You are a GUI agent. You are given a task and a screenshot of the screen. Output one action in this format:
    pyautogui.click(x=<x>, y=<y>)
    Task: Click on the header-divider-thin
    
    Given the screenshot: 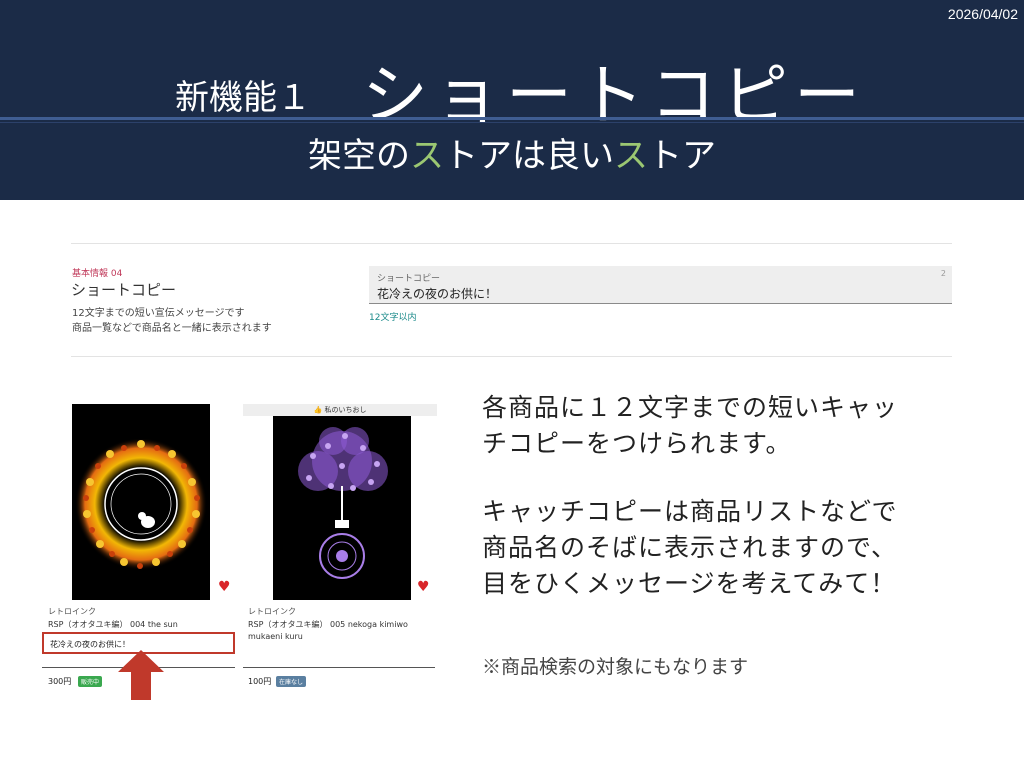 What is the action you would take?
    pyautogui.click(x=512, y=122)
    